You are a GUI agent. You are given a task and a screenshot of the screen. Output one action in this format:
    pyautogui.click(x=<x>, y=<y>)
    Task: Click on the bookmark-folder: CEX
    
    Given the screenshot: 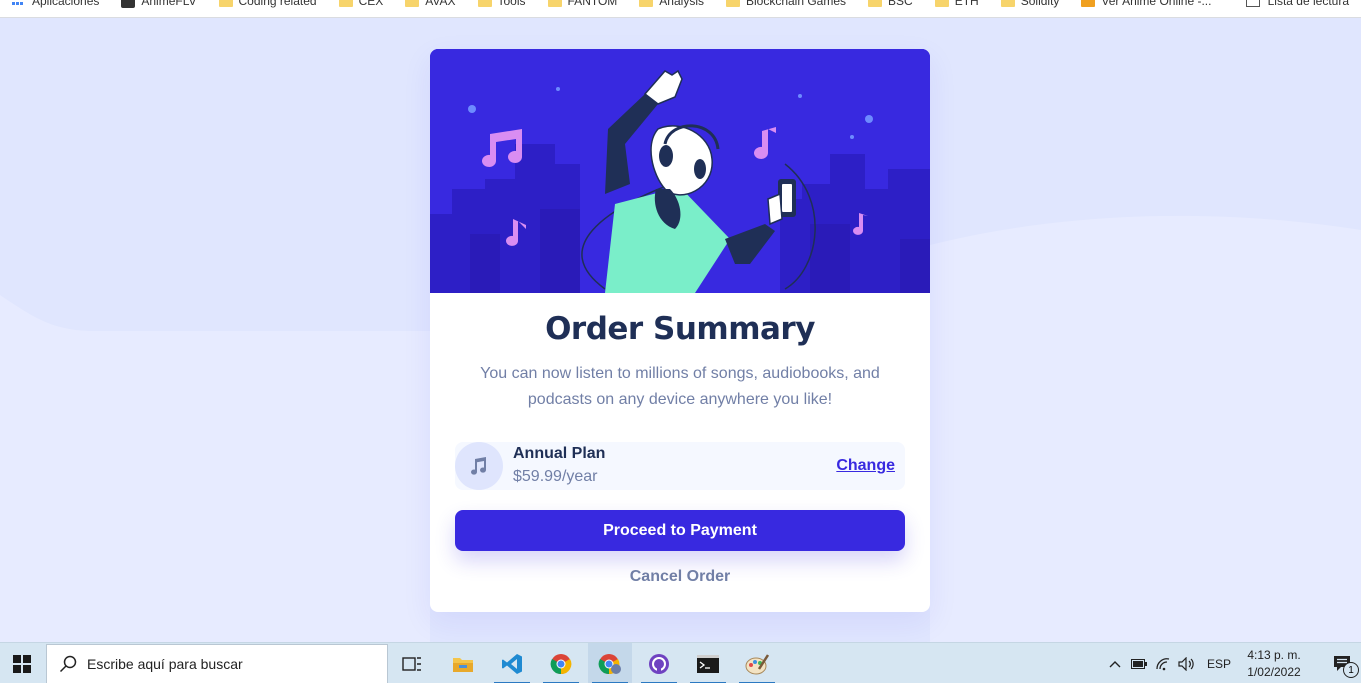 What is the action you would take?
    pyautogui.click(x=360, y=4)
    